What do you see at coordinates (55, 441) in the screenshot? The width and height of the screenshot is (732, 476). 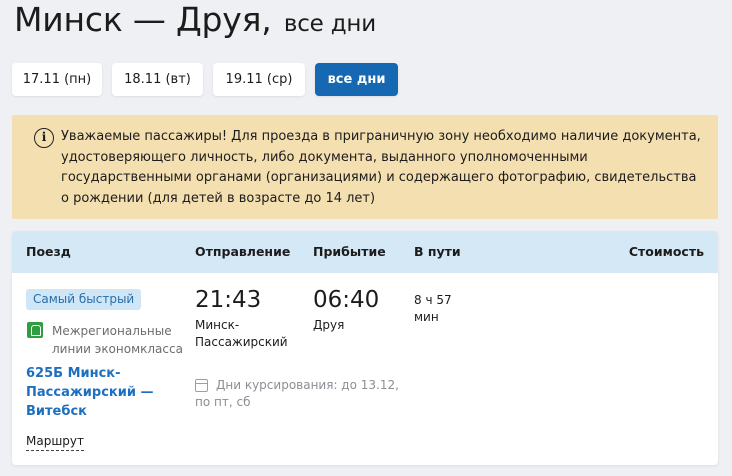 I see `route-link: Маршрут` at bounding box center [55, 441].